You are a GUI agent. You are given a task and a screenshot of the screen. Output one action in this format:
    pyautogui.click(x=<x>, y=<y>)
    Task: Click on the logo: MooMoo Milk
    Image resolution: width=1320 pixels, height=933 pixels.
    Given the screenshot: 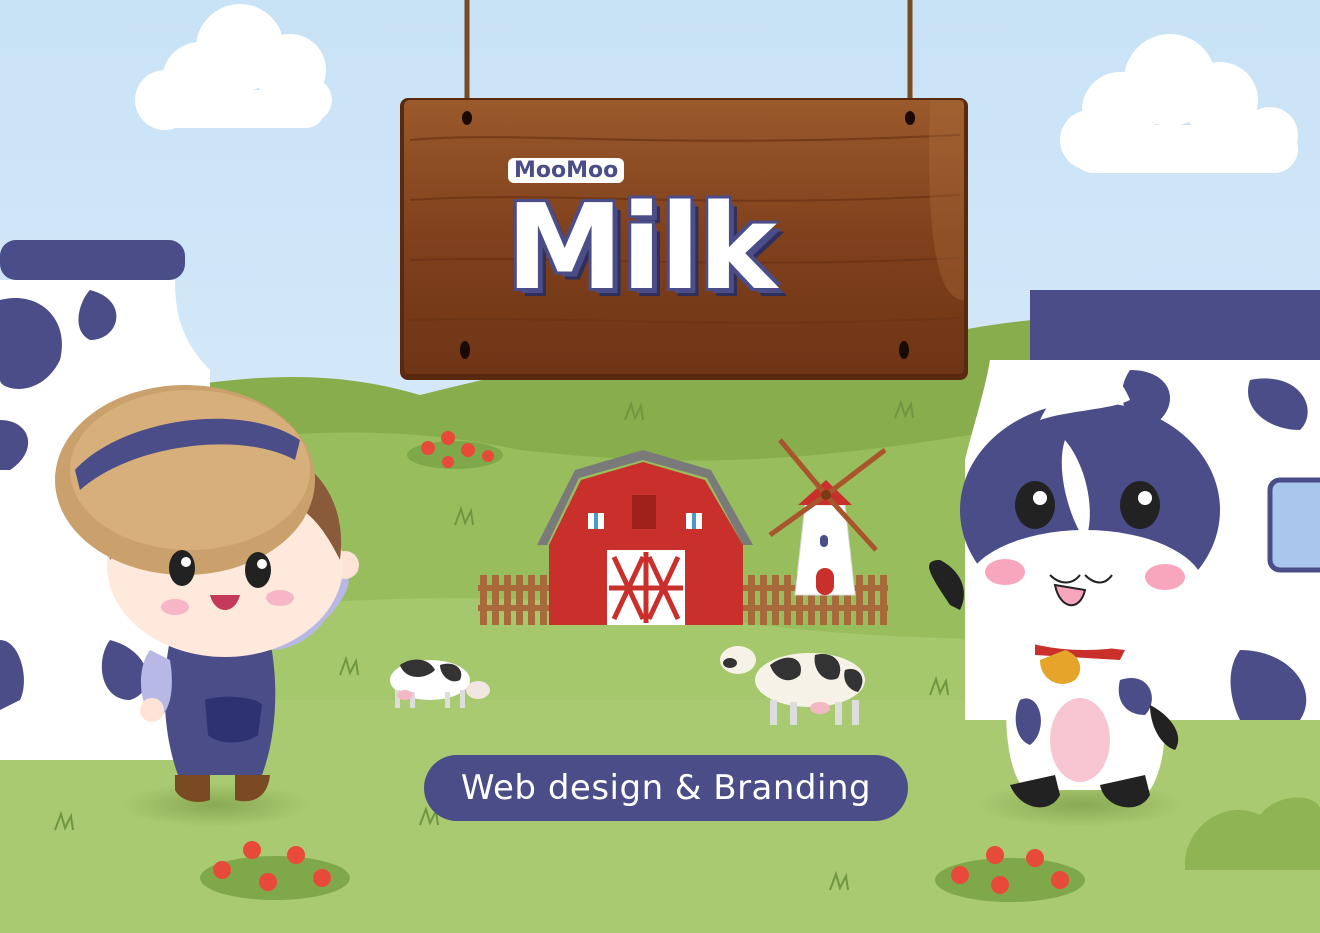 What is the action you would take?
    pyautogui.click(x=690, y=240)
    